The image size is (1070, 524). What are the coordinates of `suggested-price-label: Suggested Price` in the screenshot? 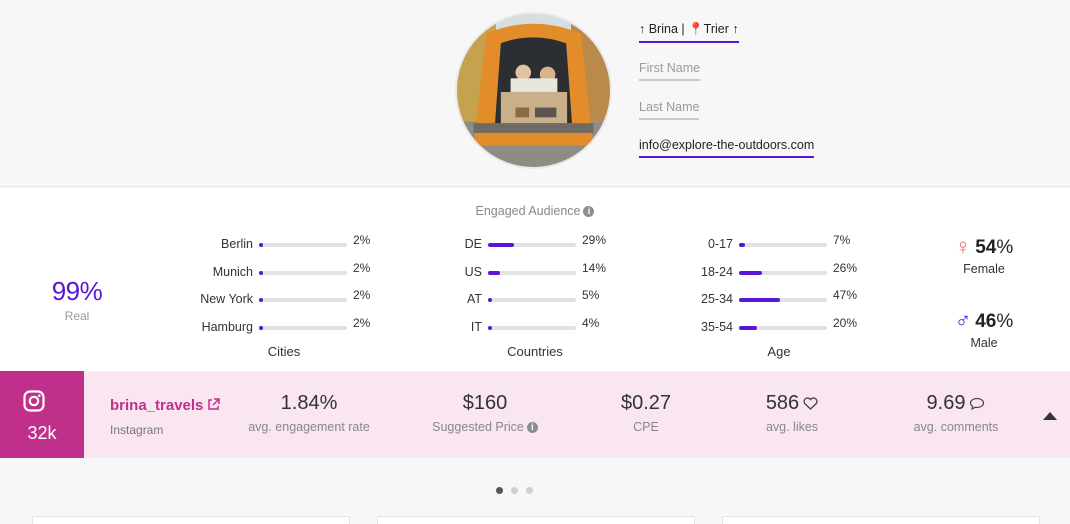 It's located at (478, 427).